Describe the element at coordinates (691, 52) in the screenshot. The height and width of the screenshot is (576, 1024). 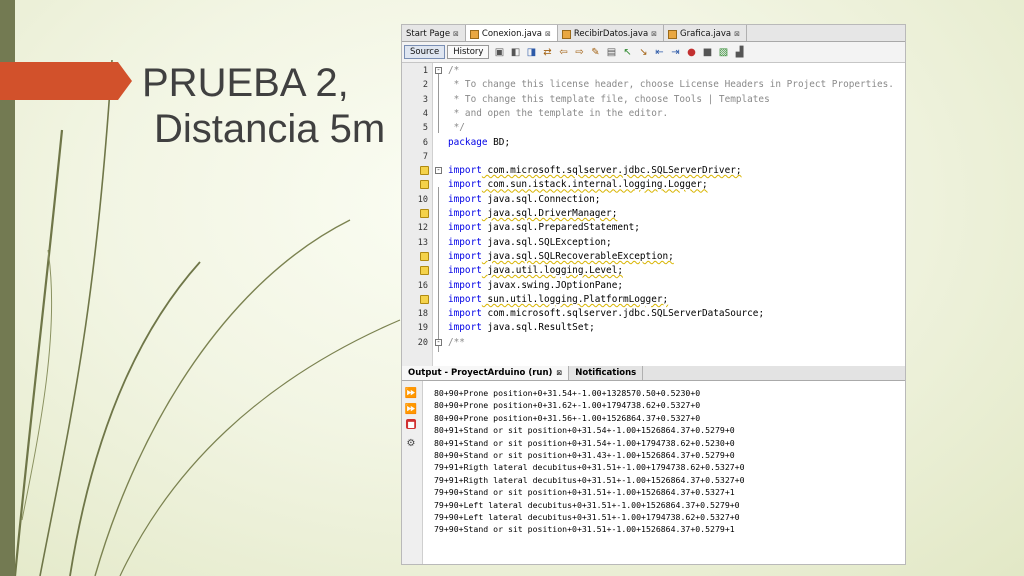
I see `start-macro-icon: ●` at that location.